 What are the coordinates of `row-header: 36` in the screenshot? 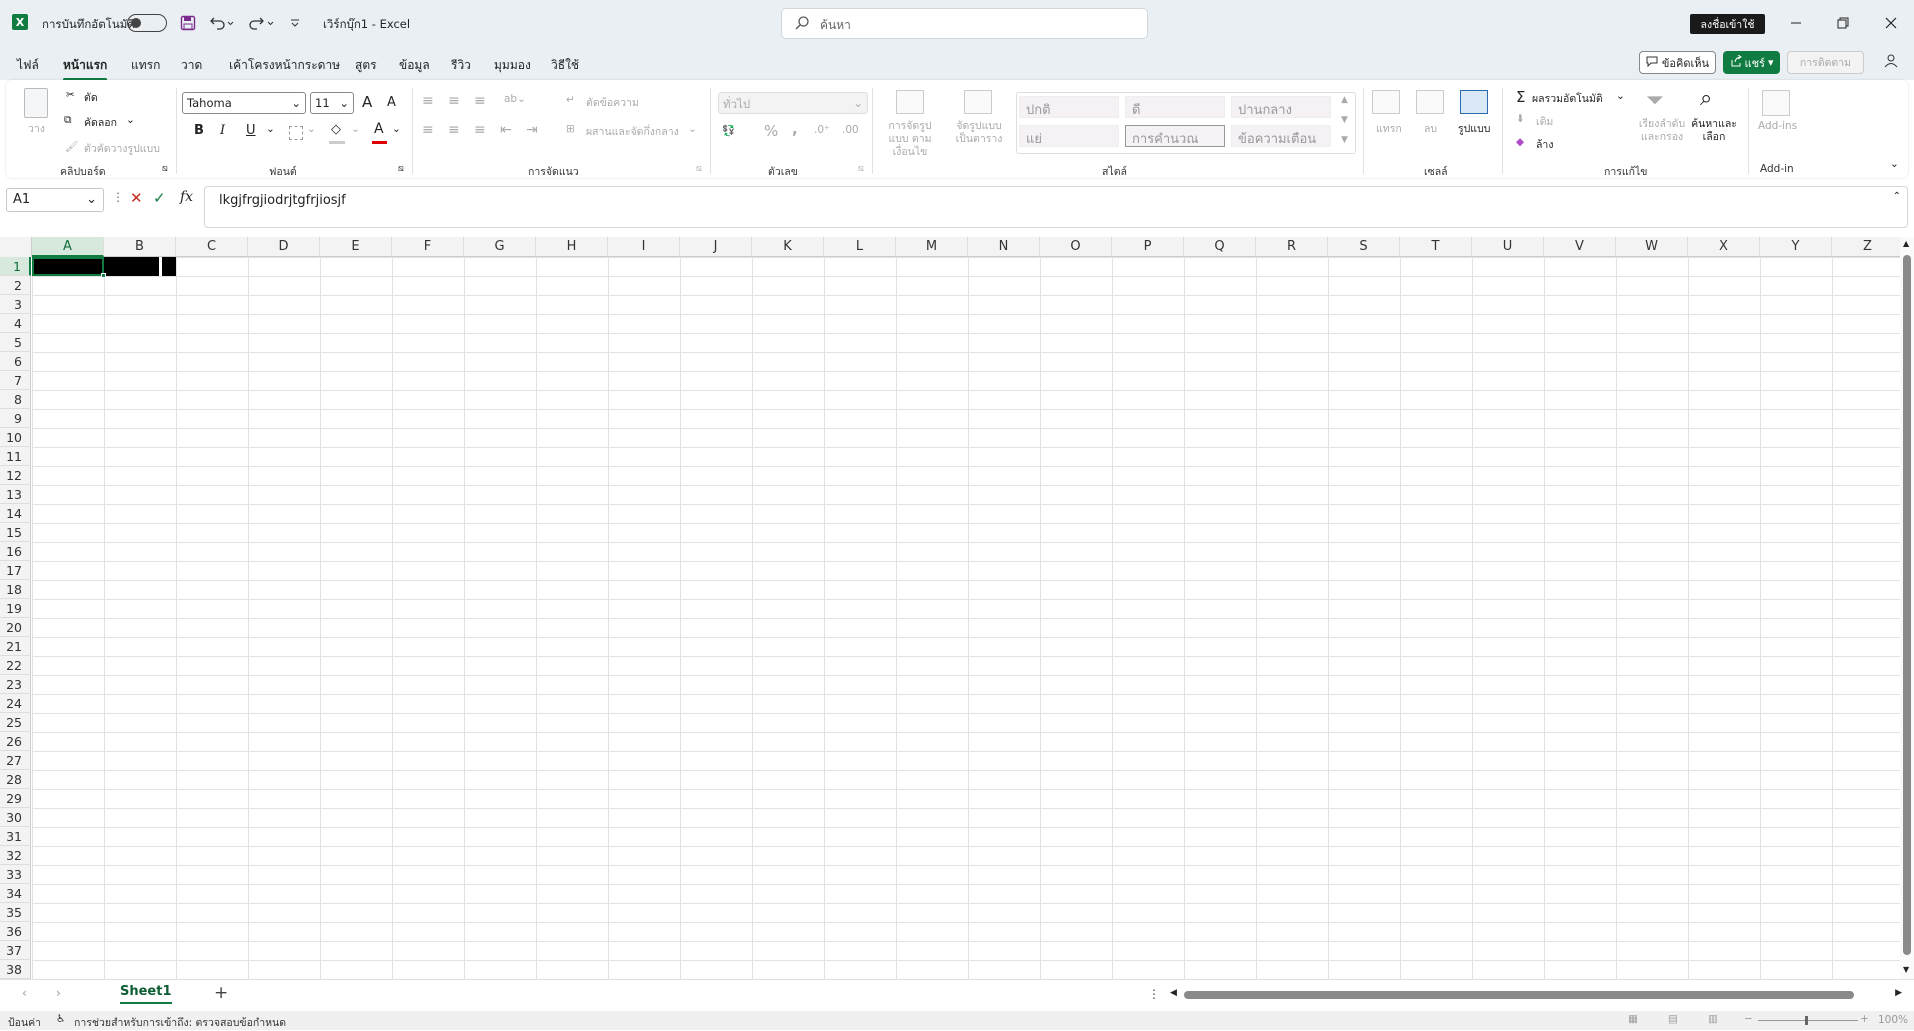 It's located at (15, 931).